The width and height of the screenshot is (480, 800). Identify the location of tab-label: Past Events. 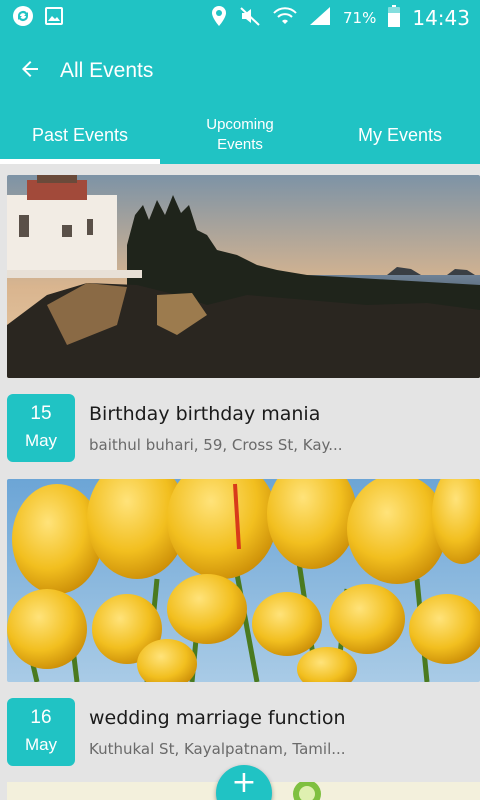
(80, 134).